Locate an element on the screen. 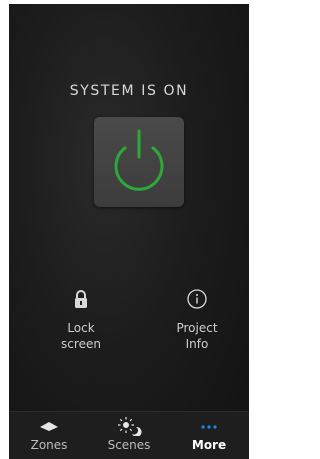  project-info-label: Project Info is located at coordinates (197, 336).